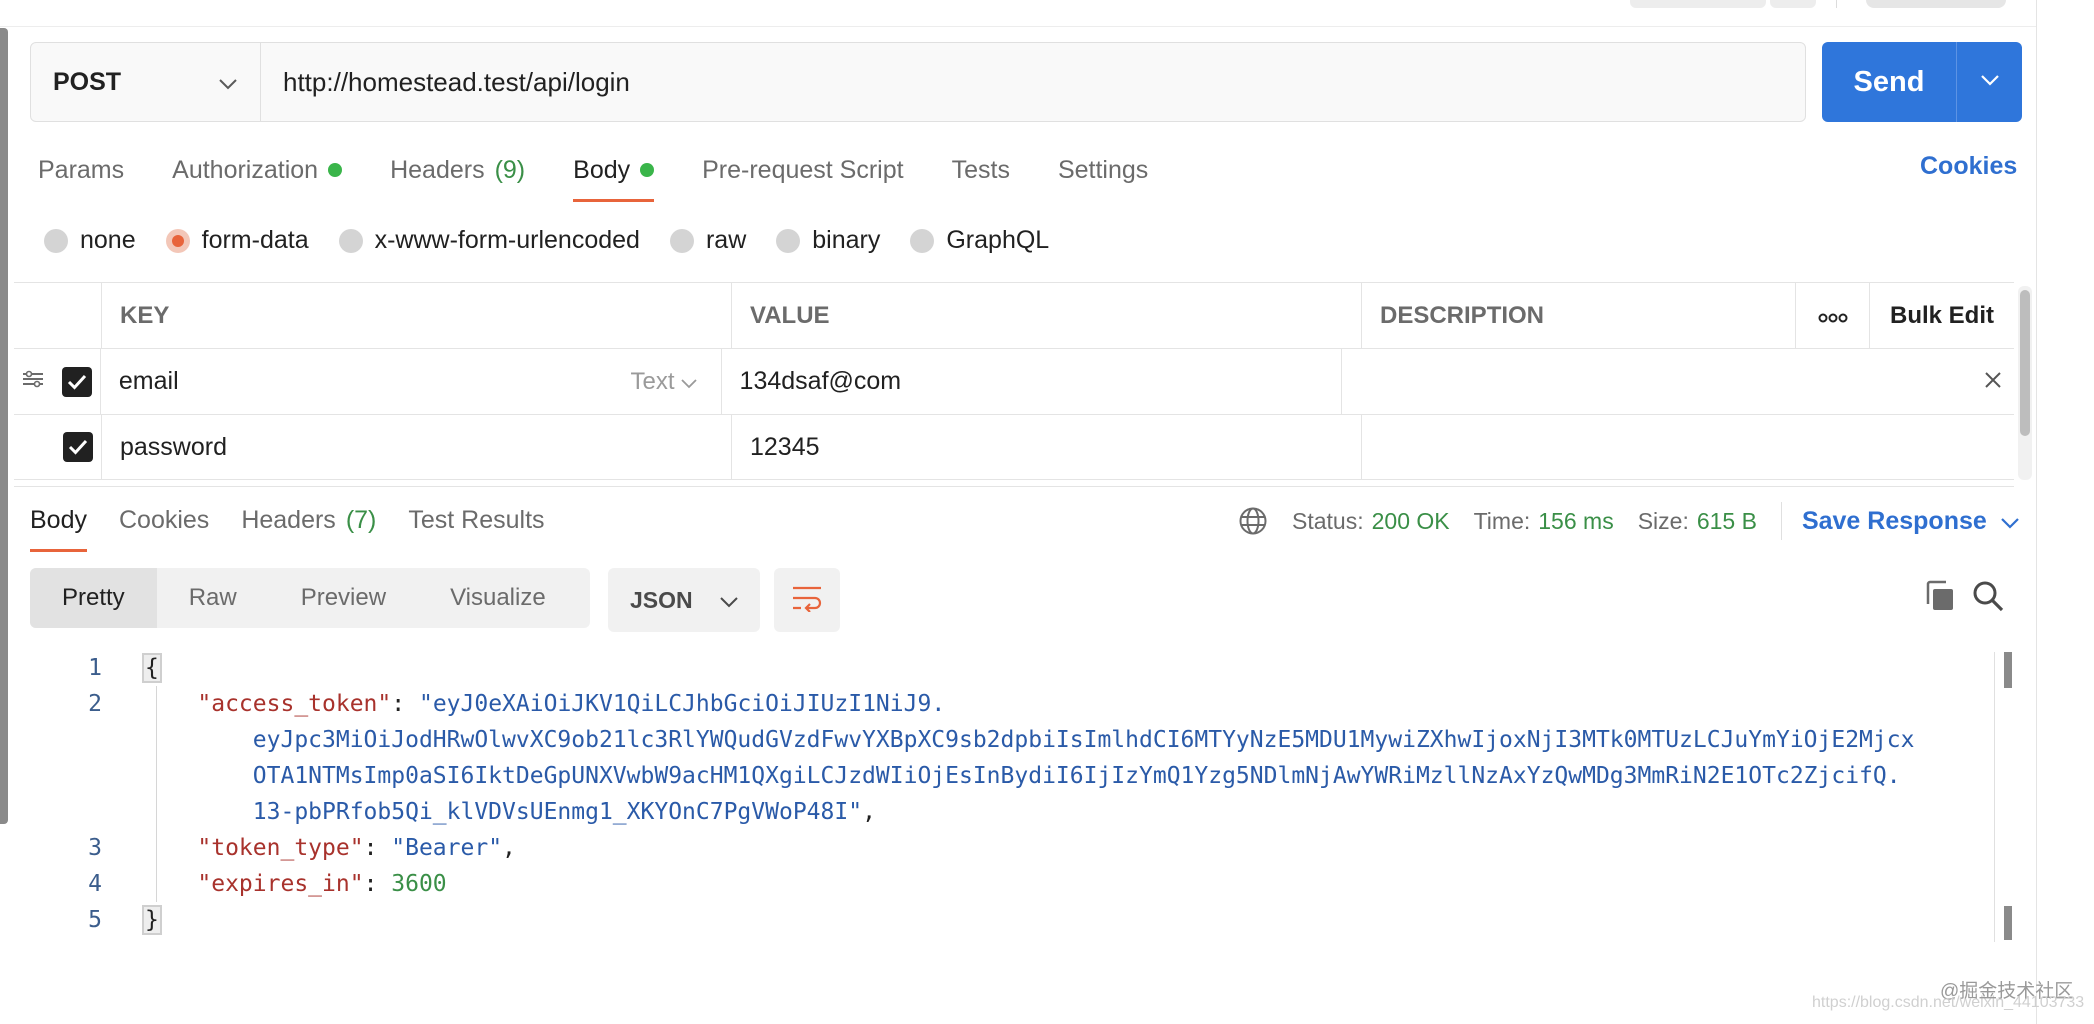 The width and height of the screenshot is (2094, 1024). What do you see at coordinates (828, 240) in the screenshot?
I see `body-type-binary: binary` at bounding box center [828, 240].